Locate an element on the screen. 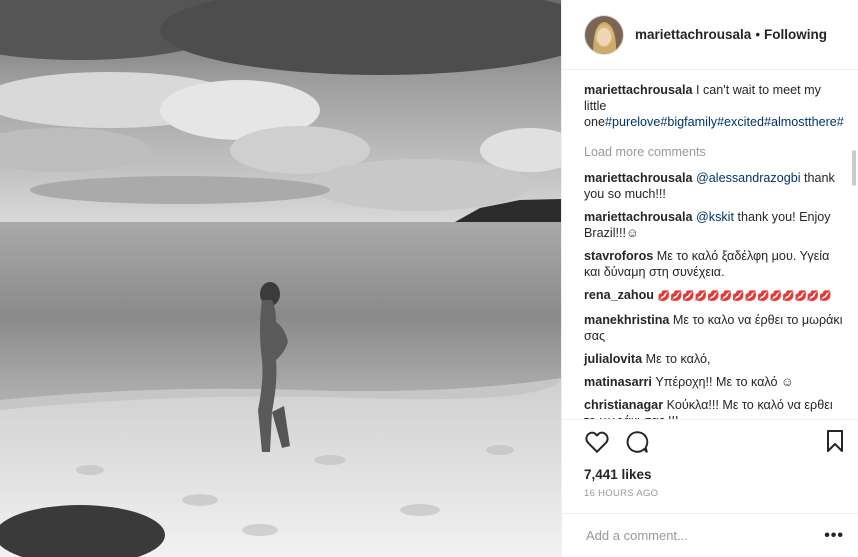 Image resolution: width=858 pixels, height=557 pixels. comment-text: 💋💋💋💋💋💋💋💋💋💋💋💋💋💋 is located at coordinates (744, 296).